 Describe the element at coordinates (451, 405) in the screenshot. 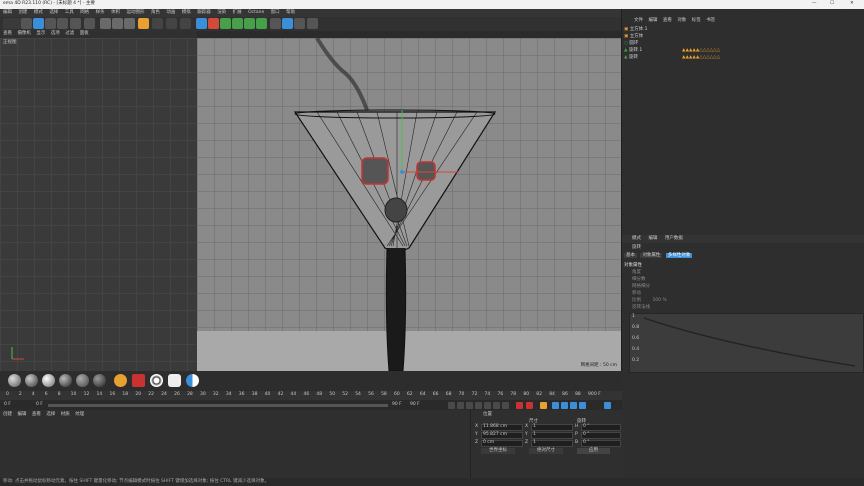

I see `goto-start-icon` at that location.